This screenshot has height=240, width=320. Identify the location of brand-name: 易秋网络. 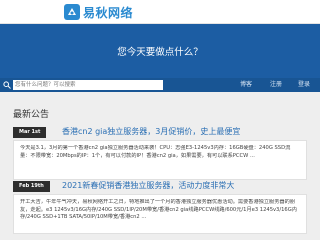
(108, 12).